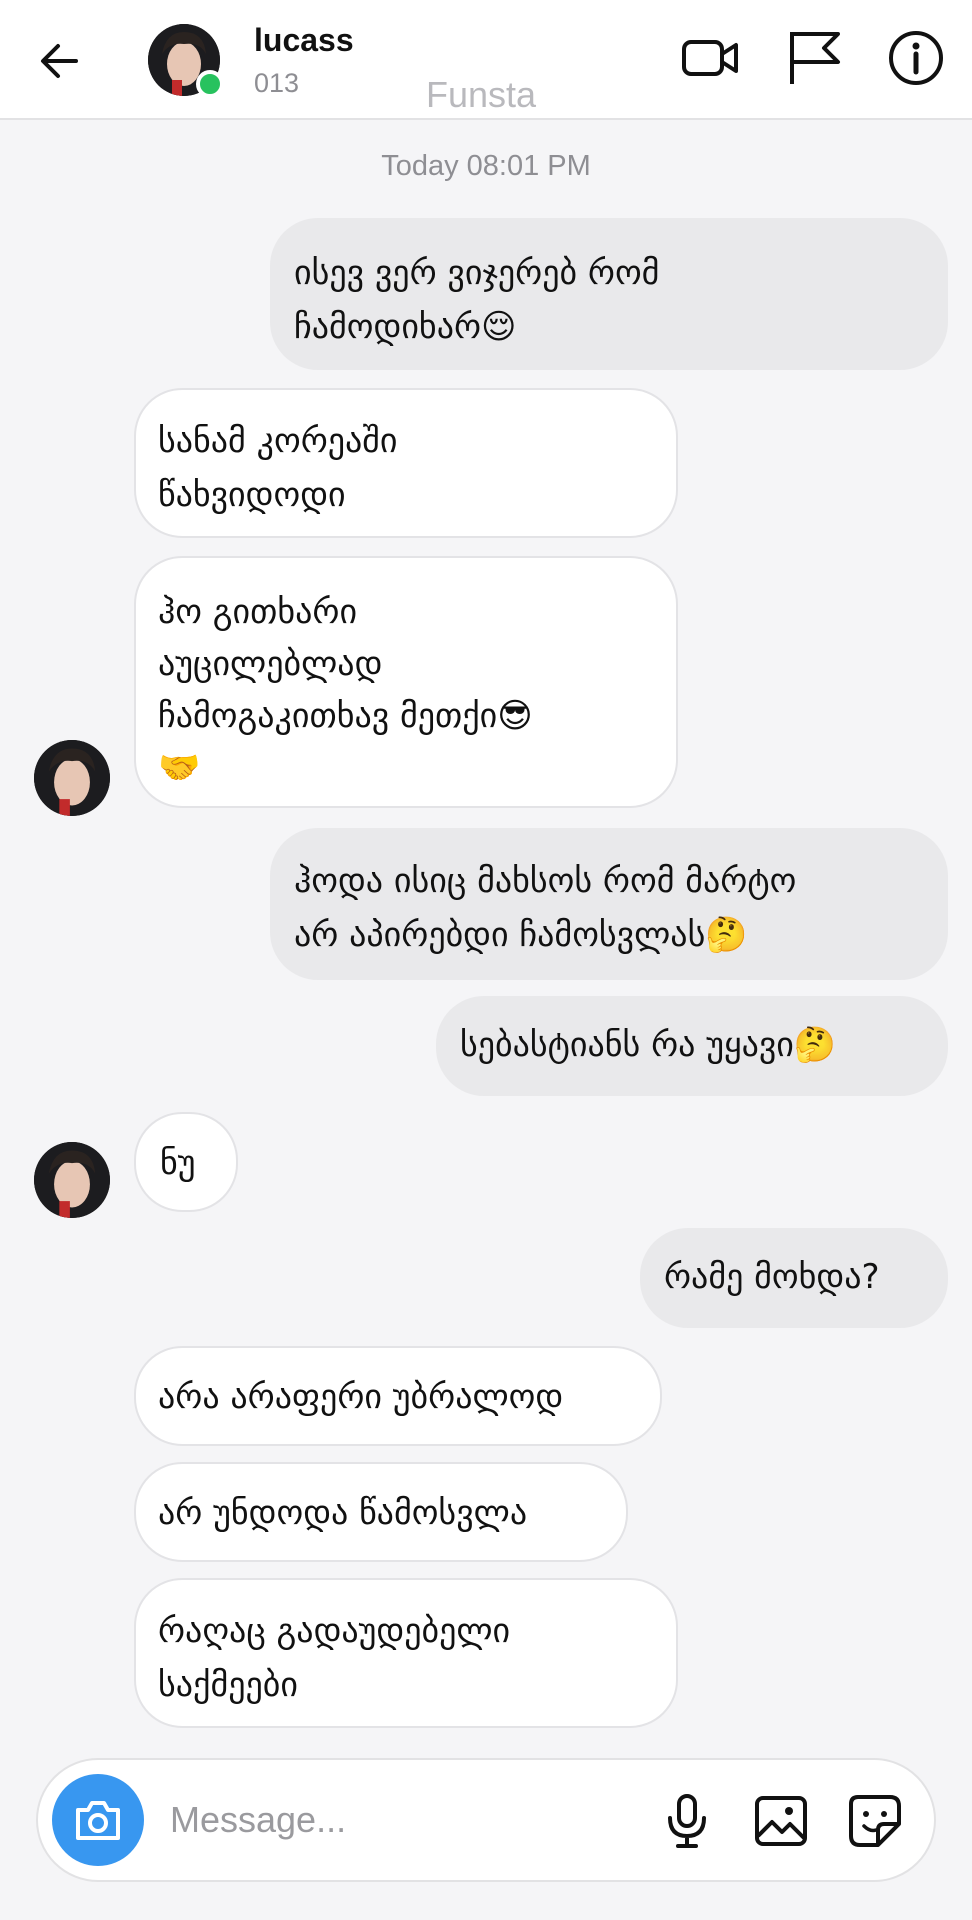  What do you see at coordinates (481, 94) in the screenshot?
I see `watermark-text: Funsta` at bounding box center [481, 94].